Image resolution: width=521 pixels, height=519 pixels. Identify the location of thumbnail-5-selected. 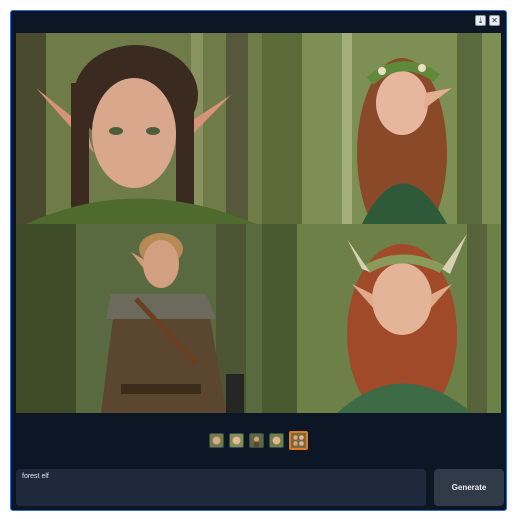
(298, 440).